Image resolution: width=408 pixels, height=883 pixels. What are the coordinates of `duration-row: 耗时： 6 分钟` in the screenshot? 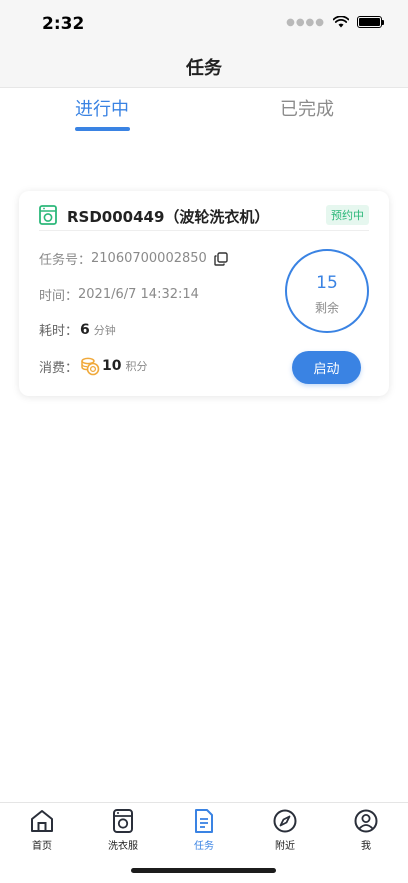 It's located at (77, 330).